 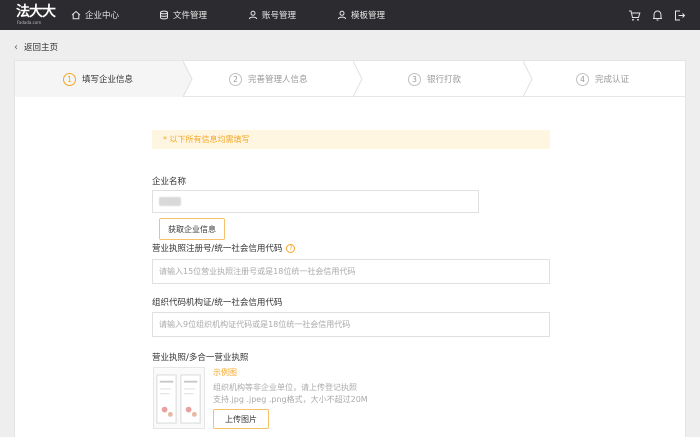 What do you see at coordinates (291, 248) in the screenshot?
I see `help-icon: ?` at bounding box center [291, 248].